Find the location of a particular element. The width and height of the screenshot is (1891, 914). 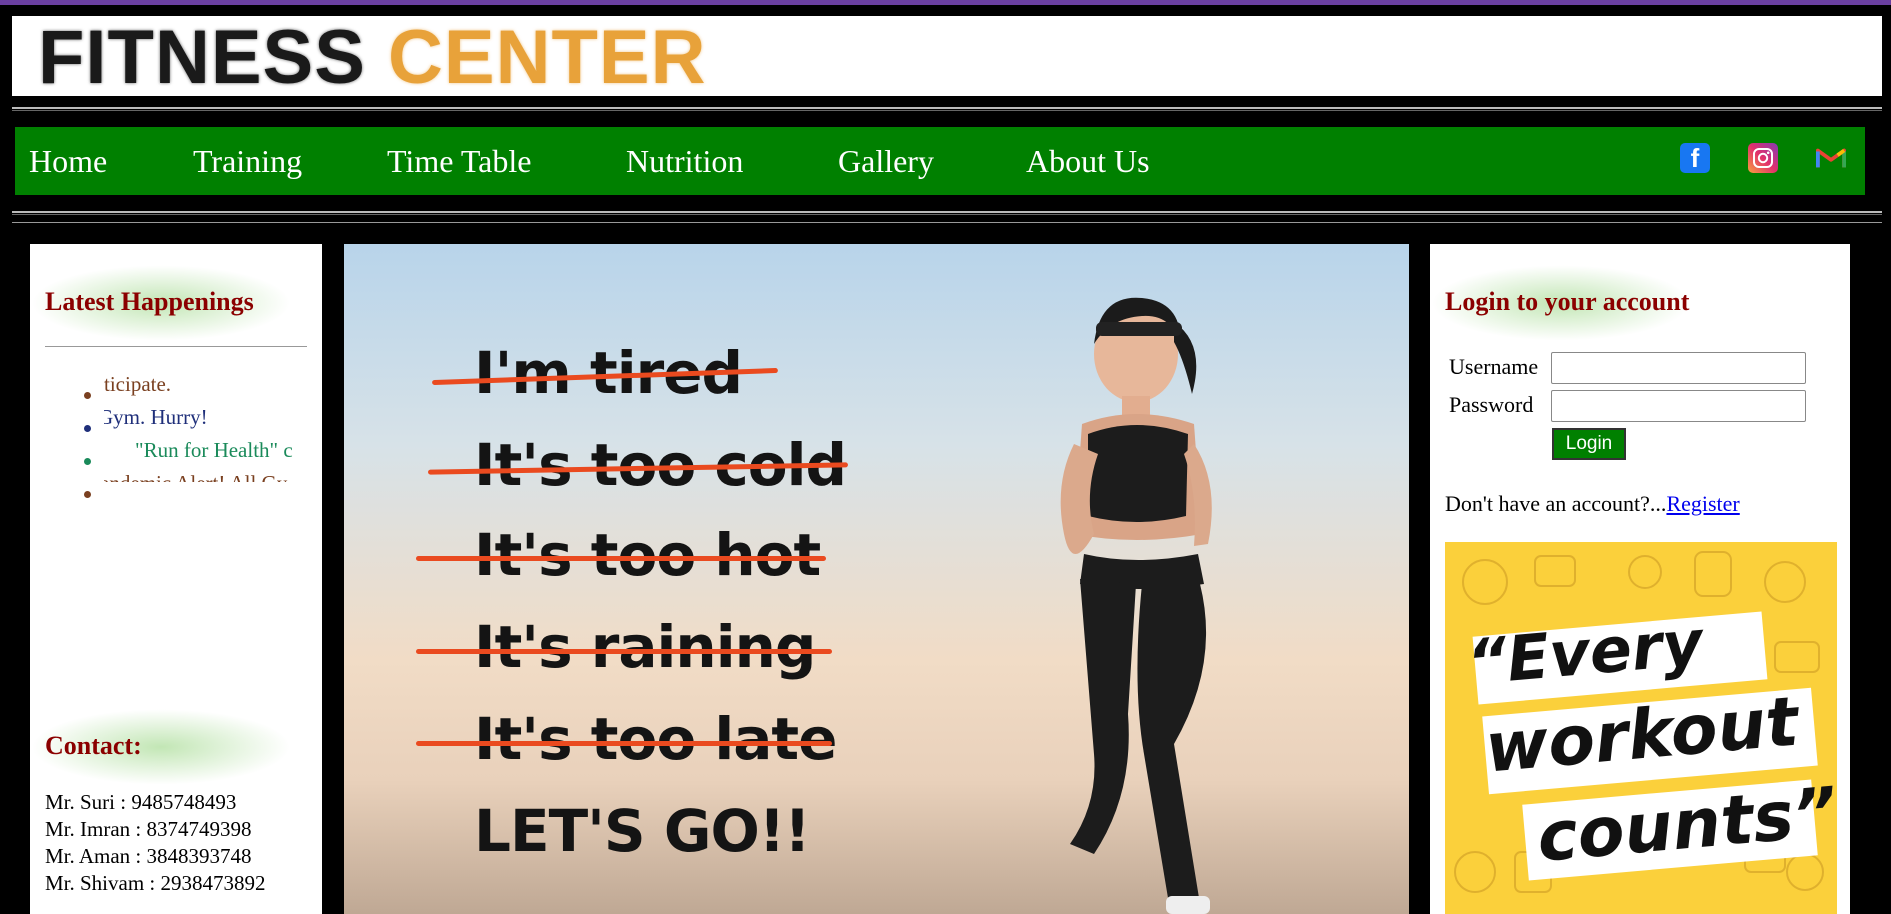

password-label: Password is located at coordinates (1491, 404).